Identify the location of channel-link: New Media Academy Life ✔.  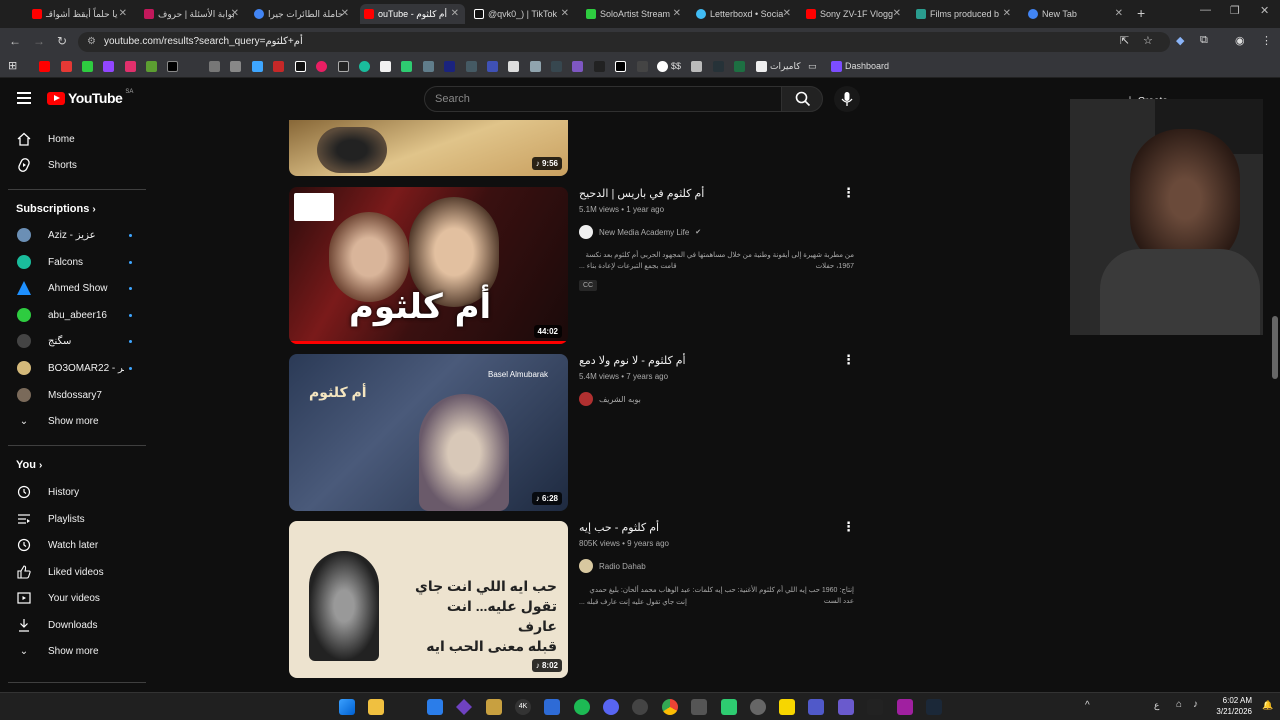
(640, 232).